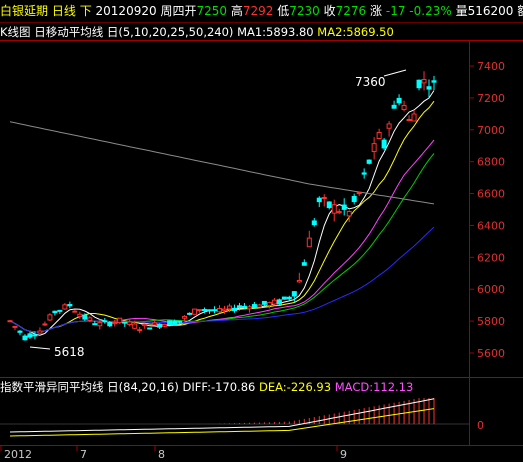 The image size is (523, 462). Describe the element at coordinates (161, 454) in the screenshot. I see `date-tick-label: 8` at that location.